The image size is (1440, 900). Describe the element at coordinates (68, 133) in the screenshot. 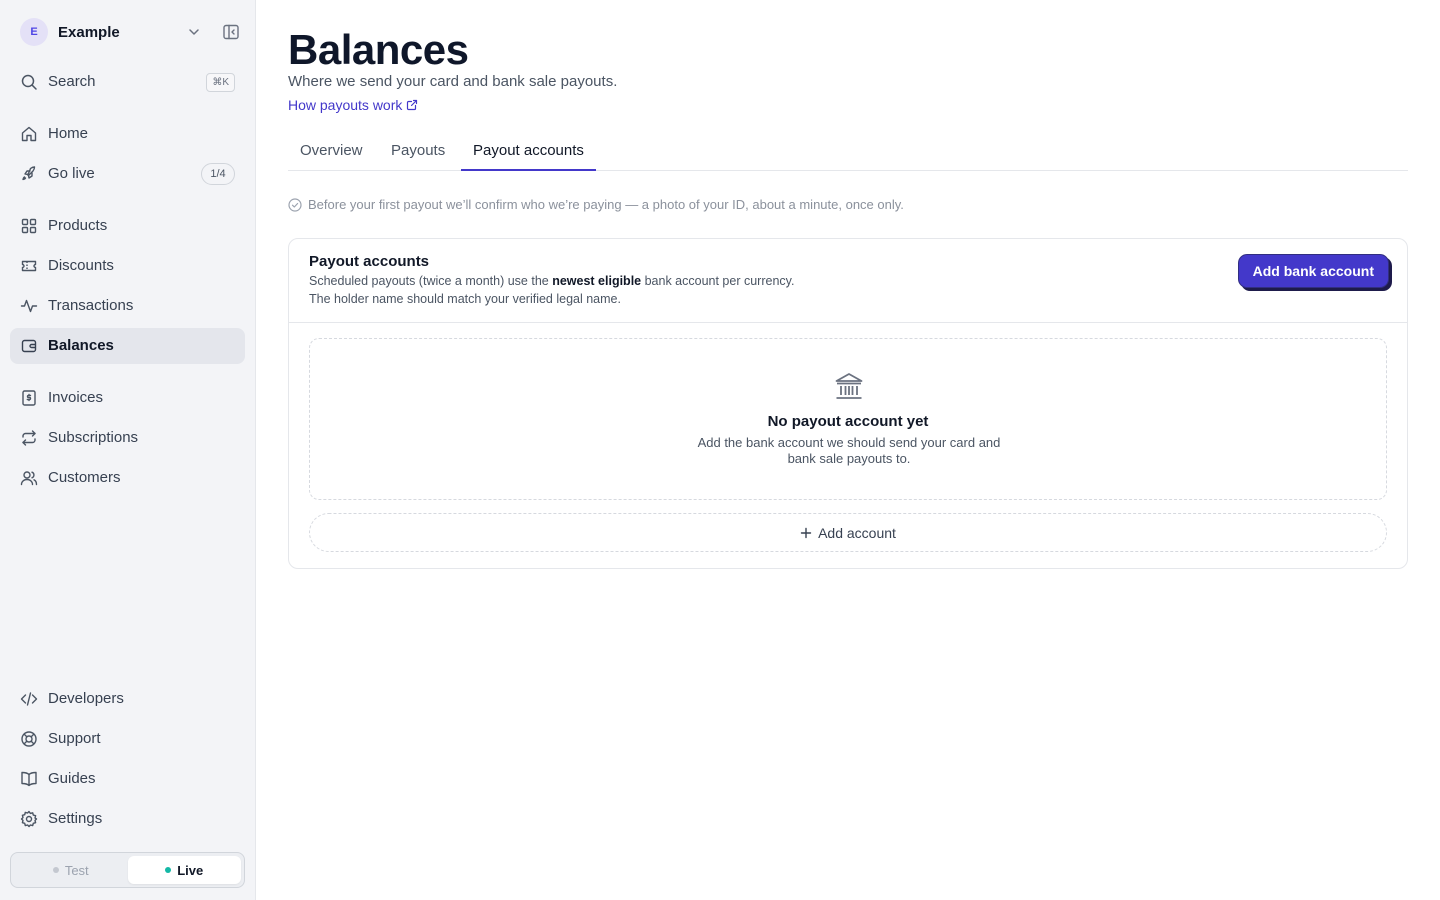

I see `sidebar-item-label: Home` at that location.